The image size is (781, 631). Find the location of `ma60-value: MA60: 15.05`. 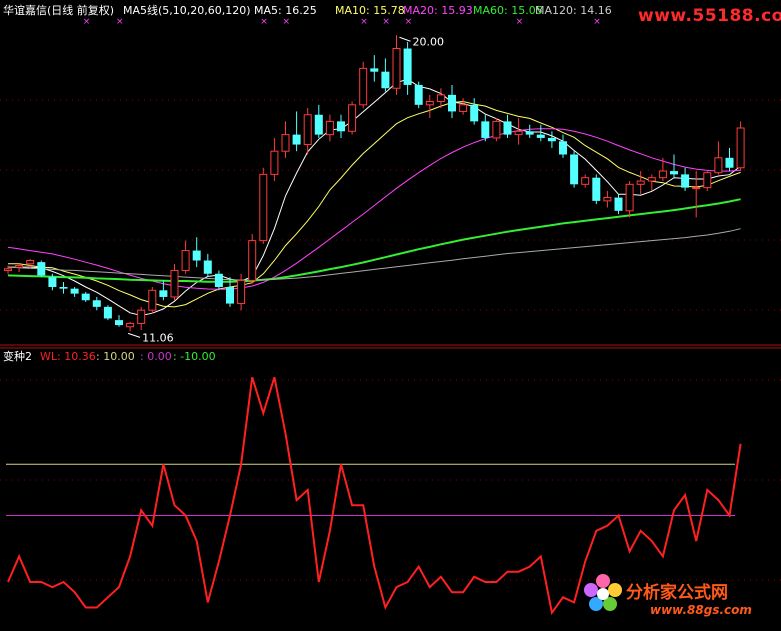

ma60-value: MA60: 15.05 is located at coordinates (508, 10).